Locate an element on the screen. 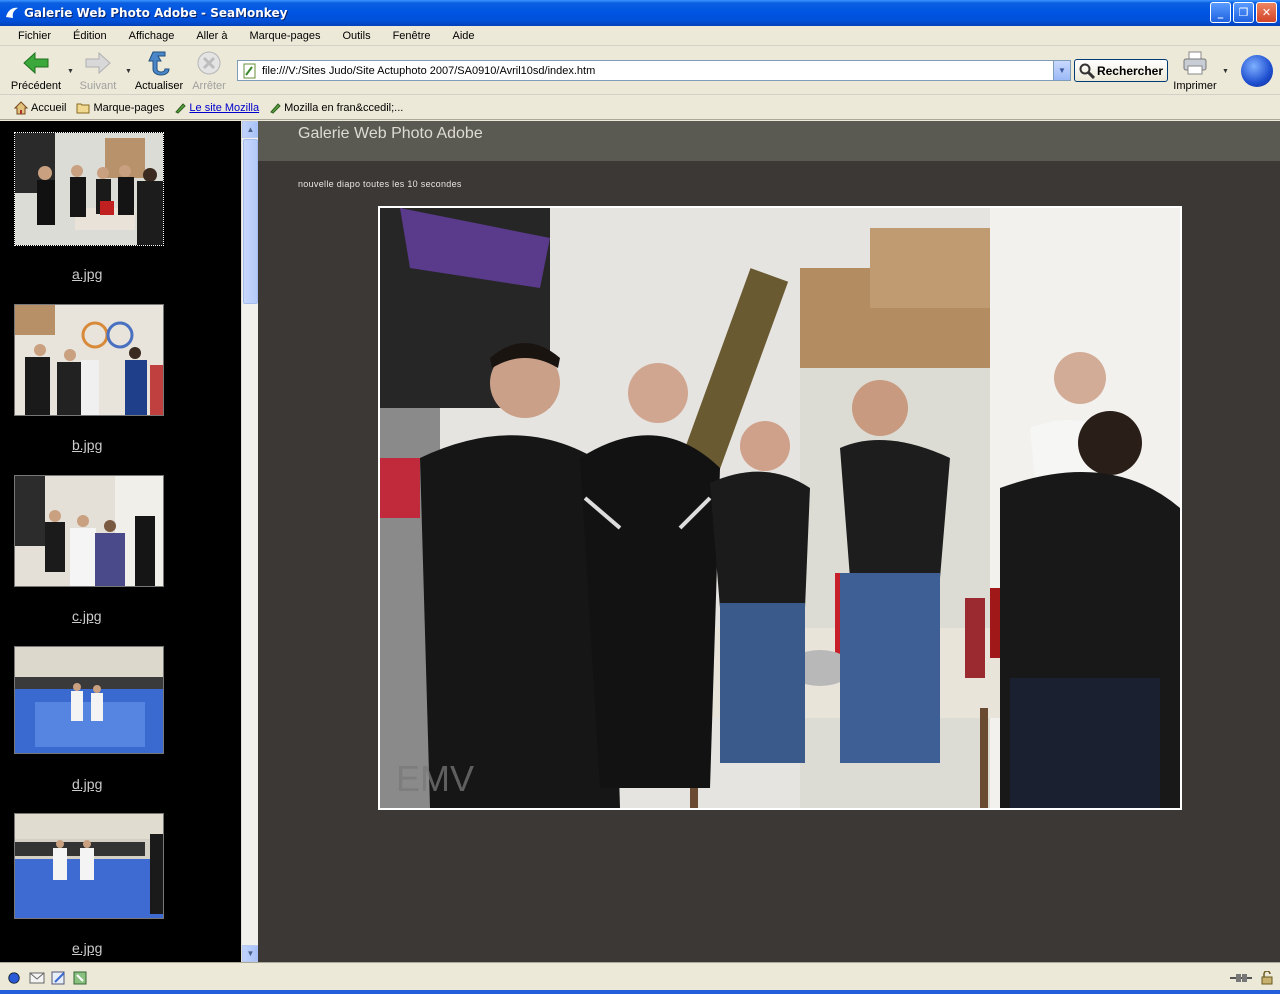 The width and height of the screenshot is (1280, 994). printer-icon is located at coordinates (1195, 63).